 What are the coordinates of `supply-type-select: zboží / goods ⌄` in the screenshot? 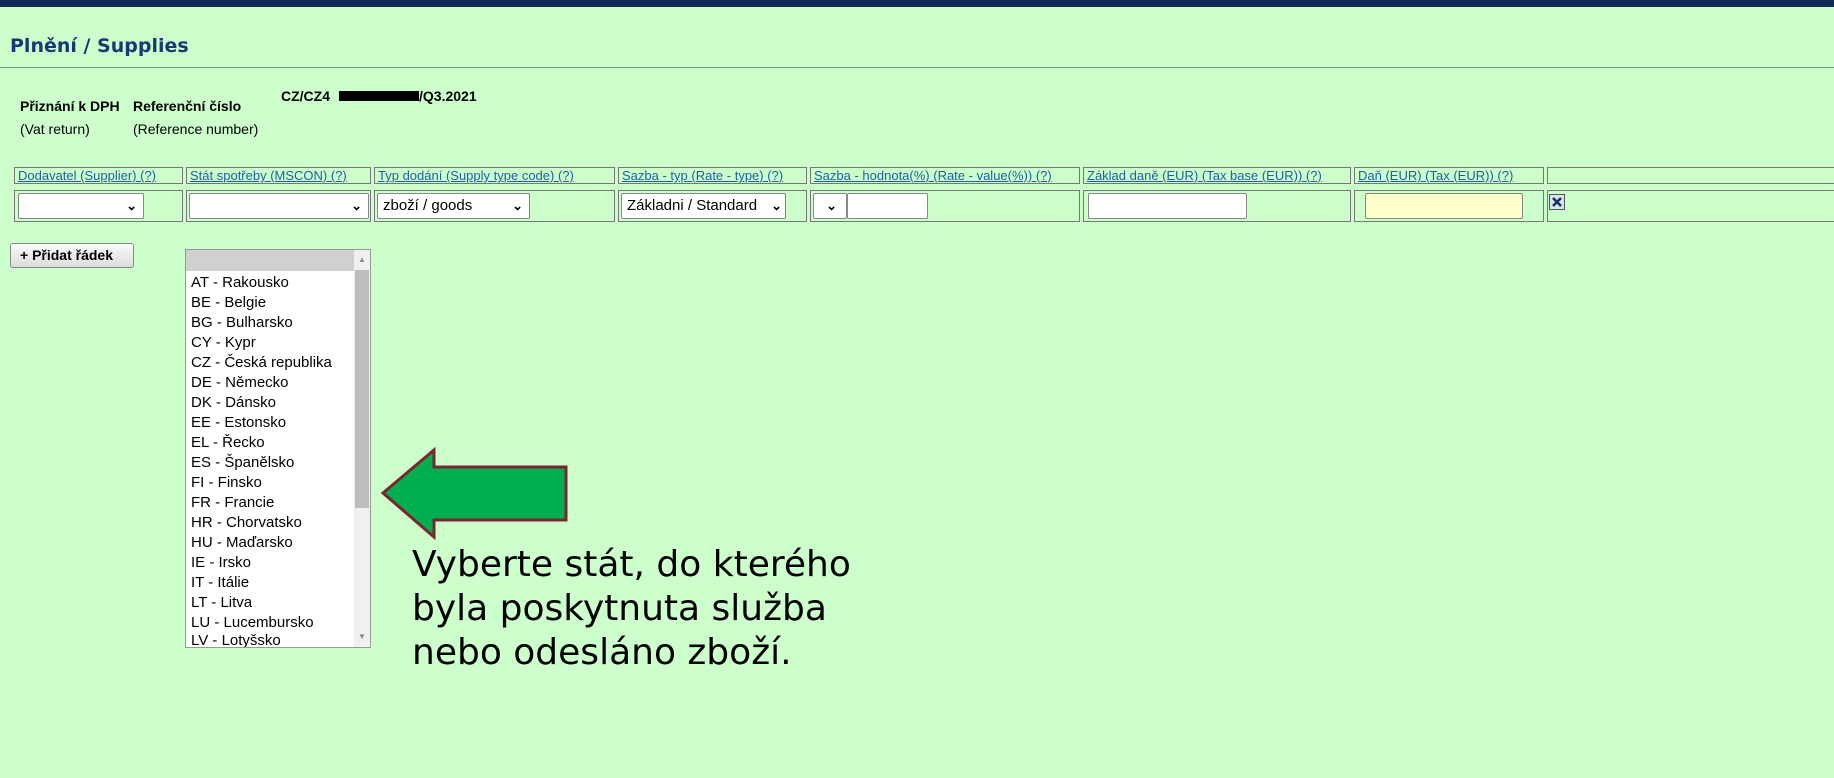 It's located at (453, 206).